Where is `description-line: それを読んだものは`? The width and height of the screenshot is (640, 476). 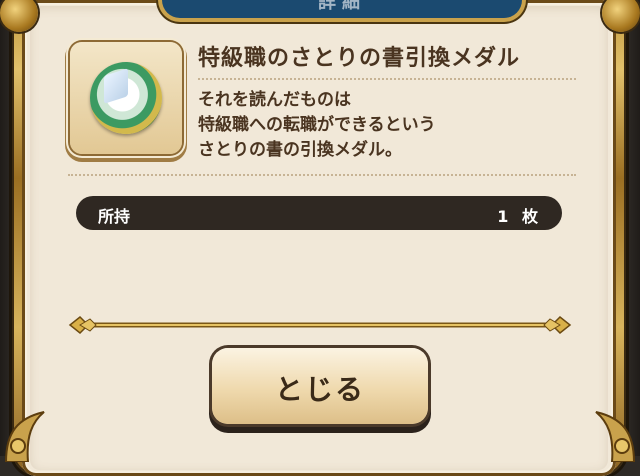
description-line: それを読んだものは is located at coordinates (274, 100).